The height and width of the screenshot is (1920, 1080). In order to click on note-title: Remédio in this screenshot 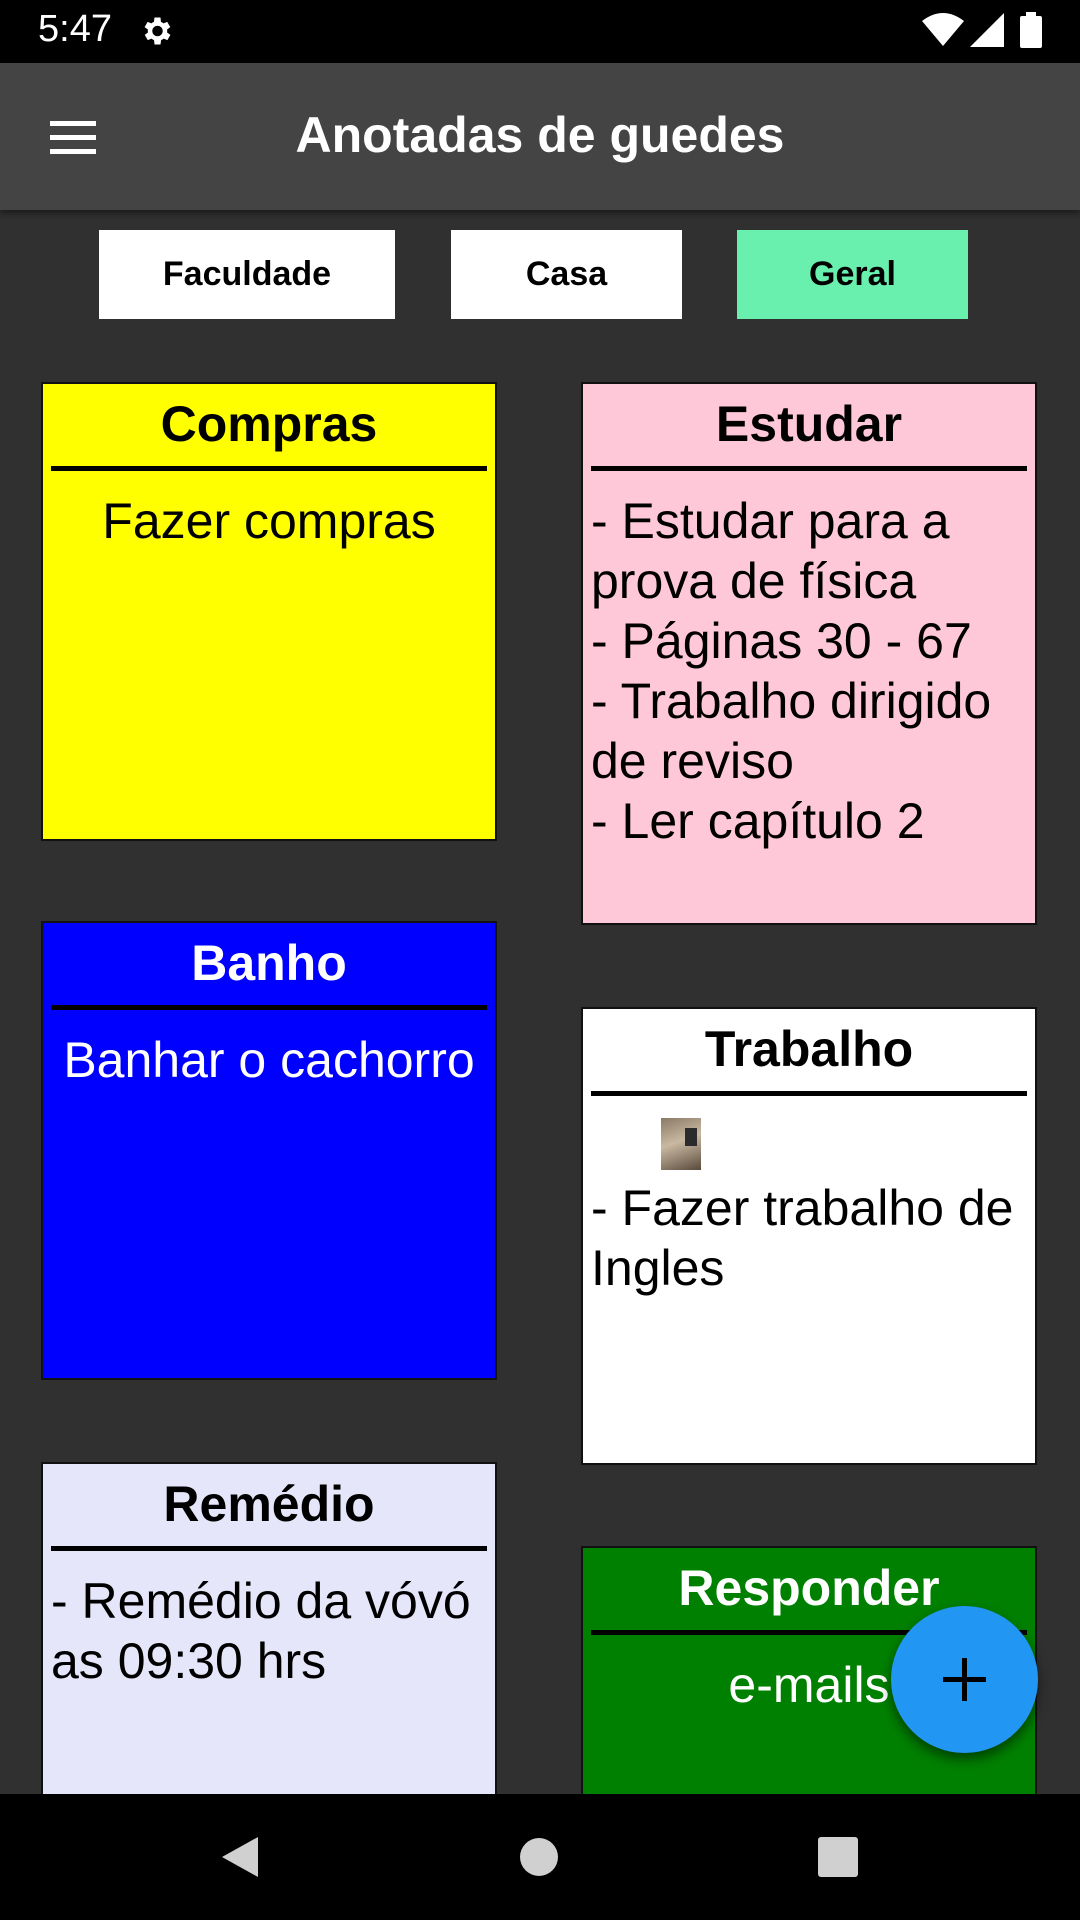, I will do `click(269, 1504)`.